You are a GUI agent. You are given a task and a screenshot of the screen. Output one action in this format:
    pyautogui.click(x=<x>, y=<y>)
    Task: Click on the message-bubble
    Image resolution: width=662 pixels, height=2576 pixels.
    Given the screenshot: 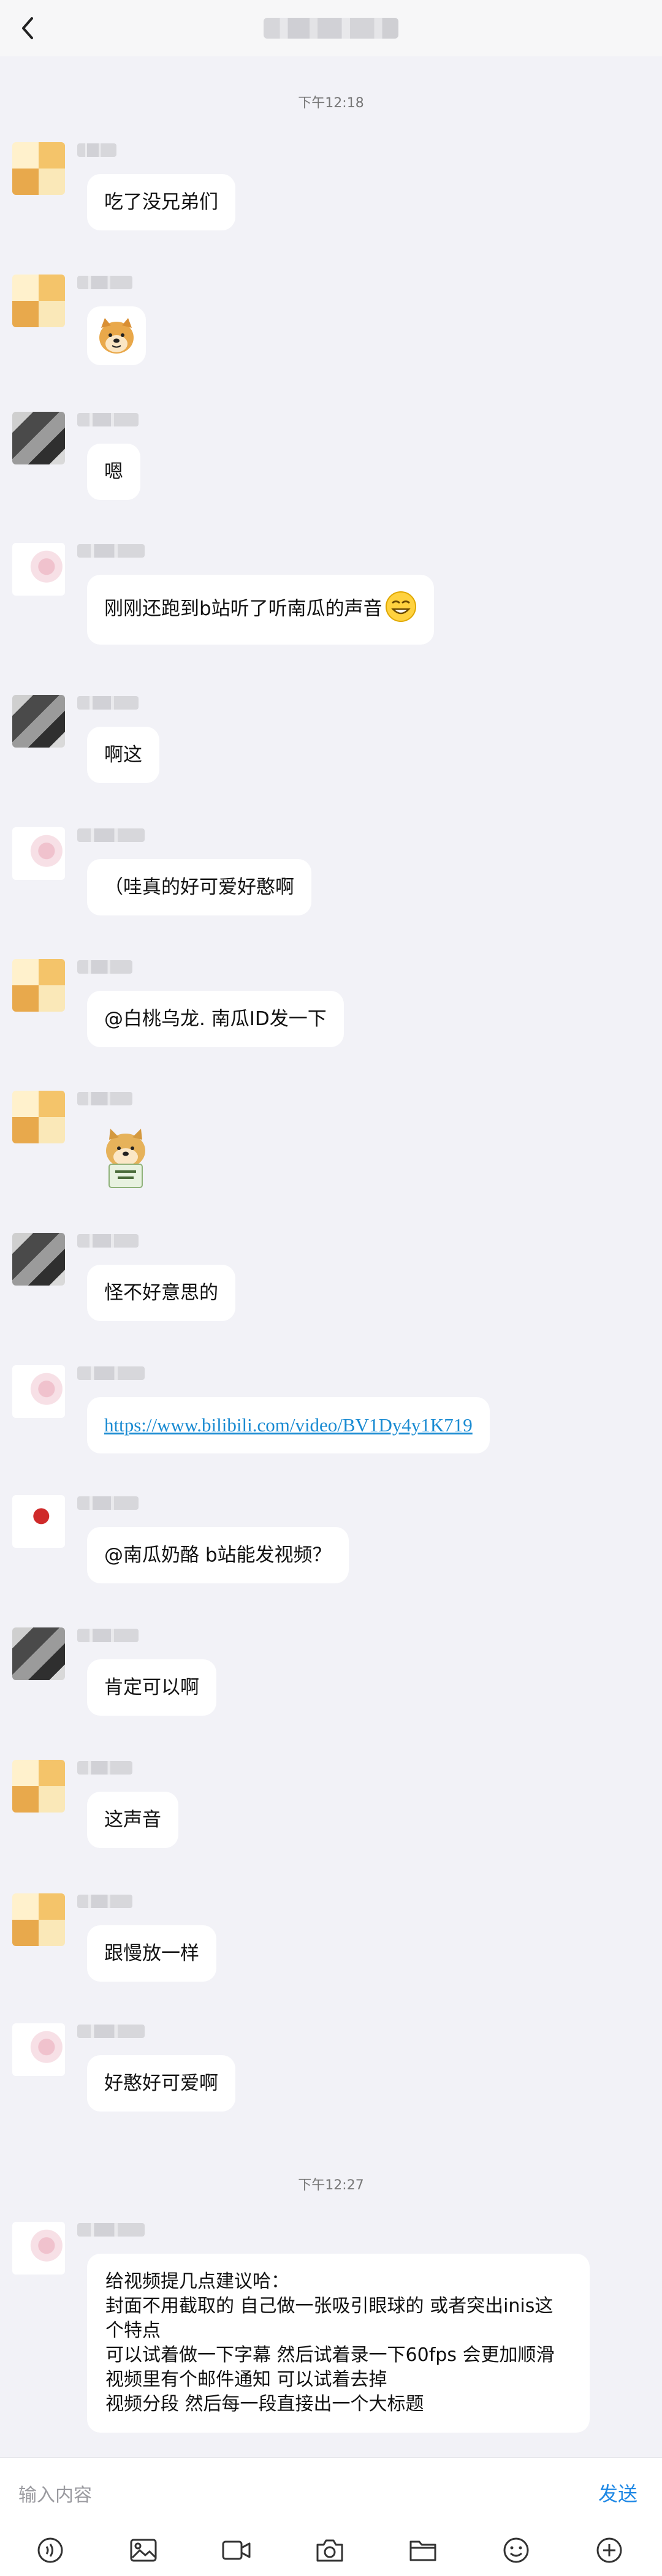 What is the action you would take?
    pyautogui.click(x=116, y=335)
    